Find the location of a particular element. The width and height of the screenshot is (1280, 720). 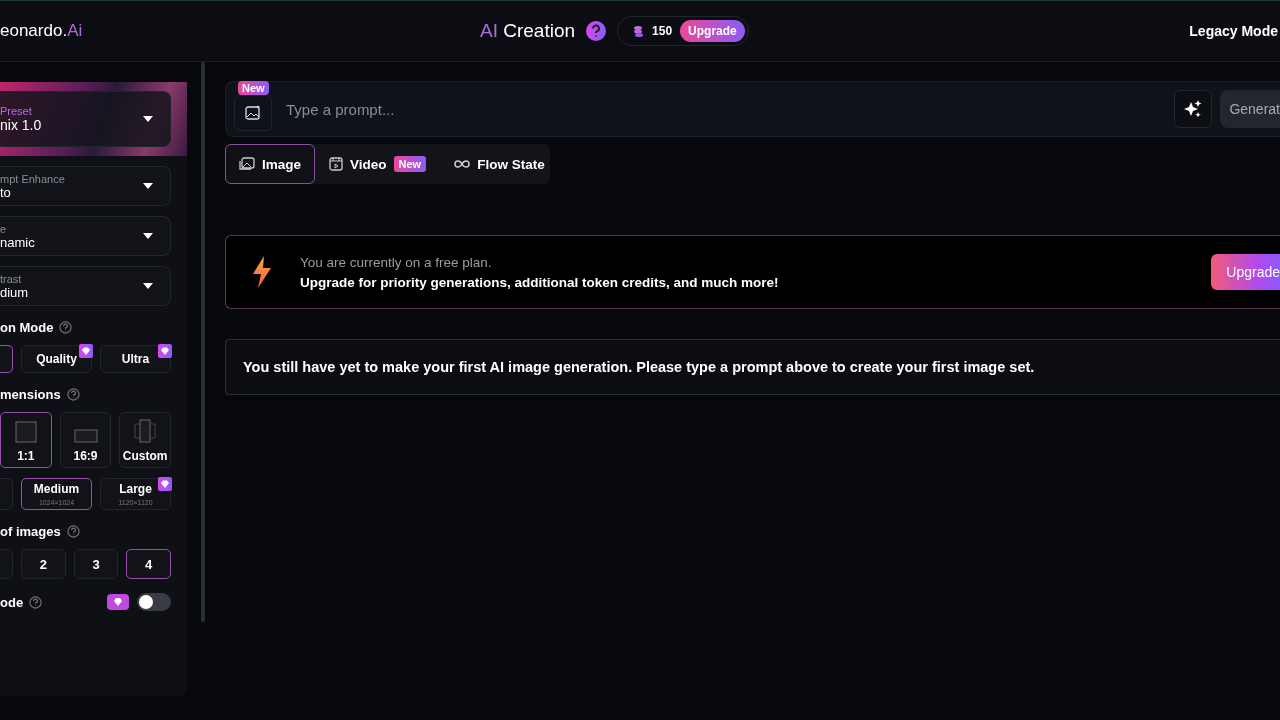

option-button: 2 is located at coordinates (43, 564).